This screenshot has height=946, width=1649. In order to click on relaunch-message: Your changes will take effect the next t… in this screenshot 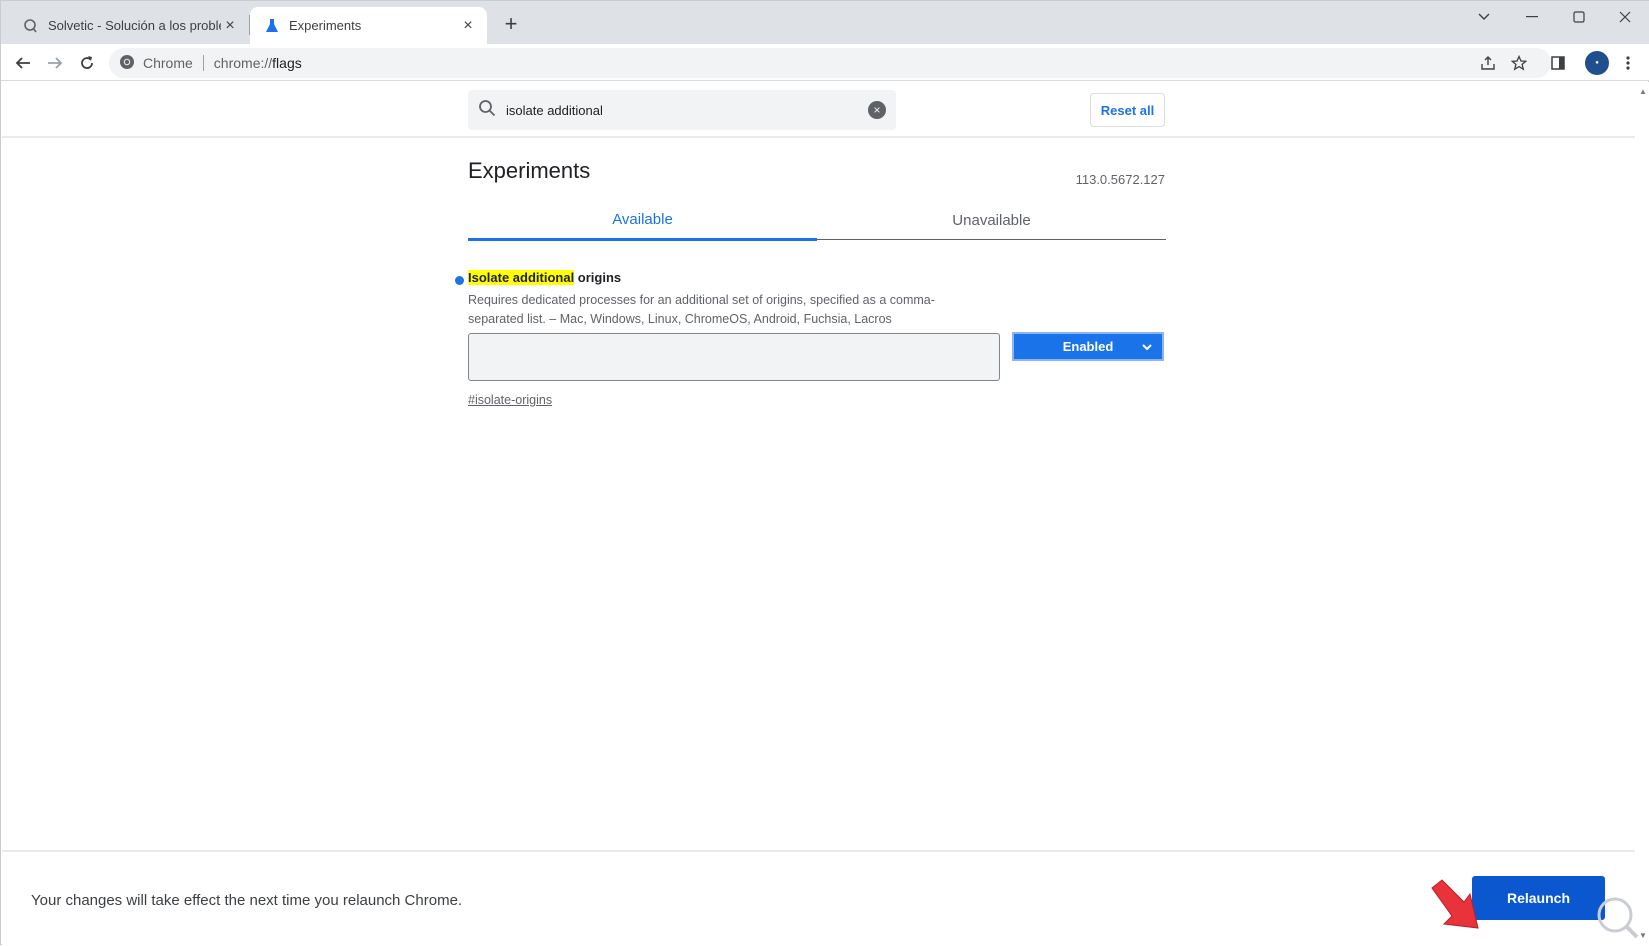, I will do `click(247, 900)`.